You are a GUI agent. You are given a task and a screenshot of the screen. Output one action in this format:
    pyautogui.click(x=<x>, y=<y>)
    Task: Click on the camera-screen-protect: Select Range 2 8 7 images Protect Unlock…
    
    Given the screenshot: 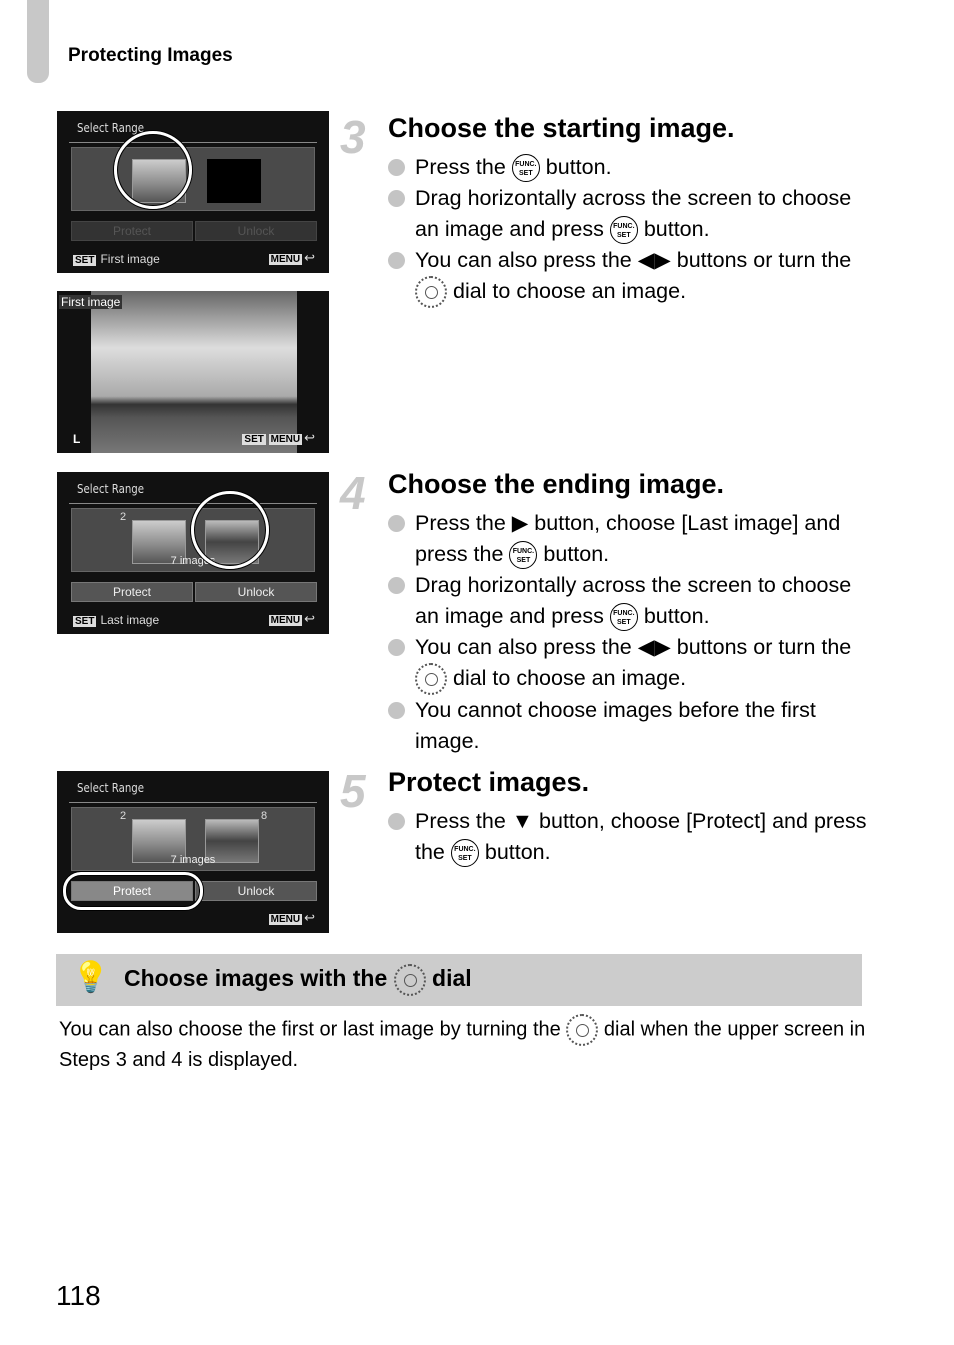 What is the action you would take?
    pyautogui.click(x=193, y=852)
    